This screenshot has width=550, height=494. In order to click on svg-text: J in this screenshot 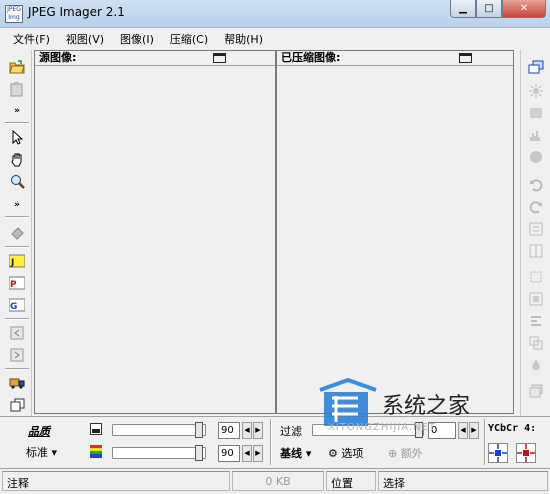, I will do `click(12, 263)`.